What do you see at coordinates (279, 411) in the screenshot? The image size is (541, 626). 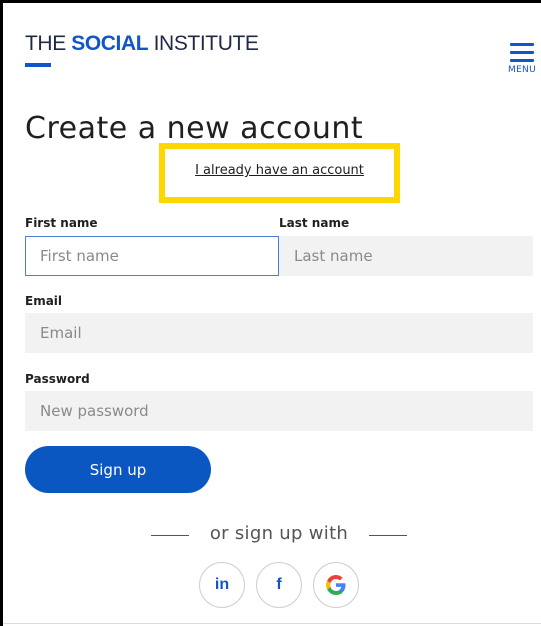 I see `password-input` at bounding box center [279, 411].